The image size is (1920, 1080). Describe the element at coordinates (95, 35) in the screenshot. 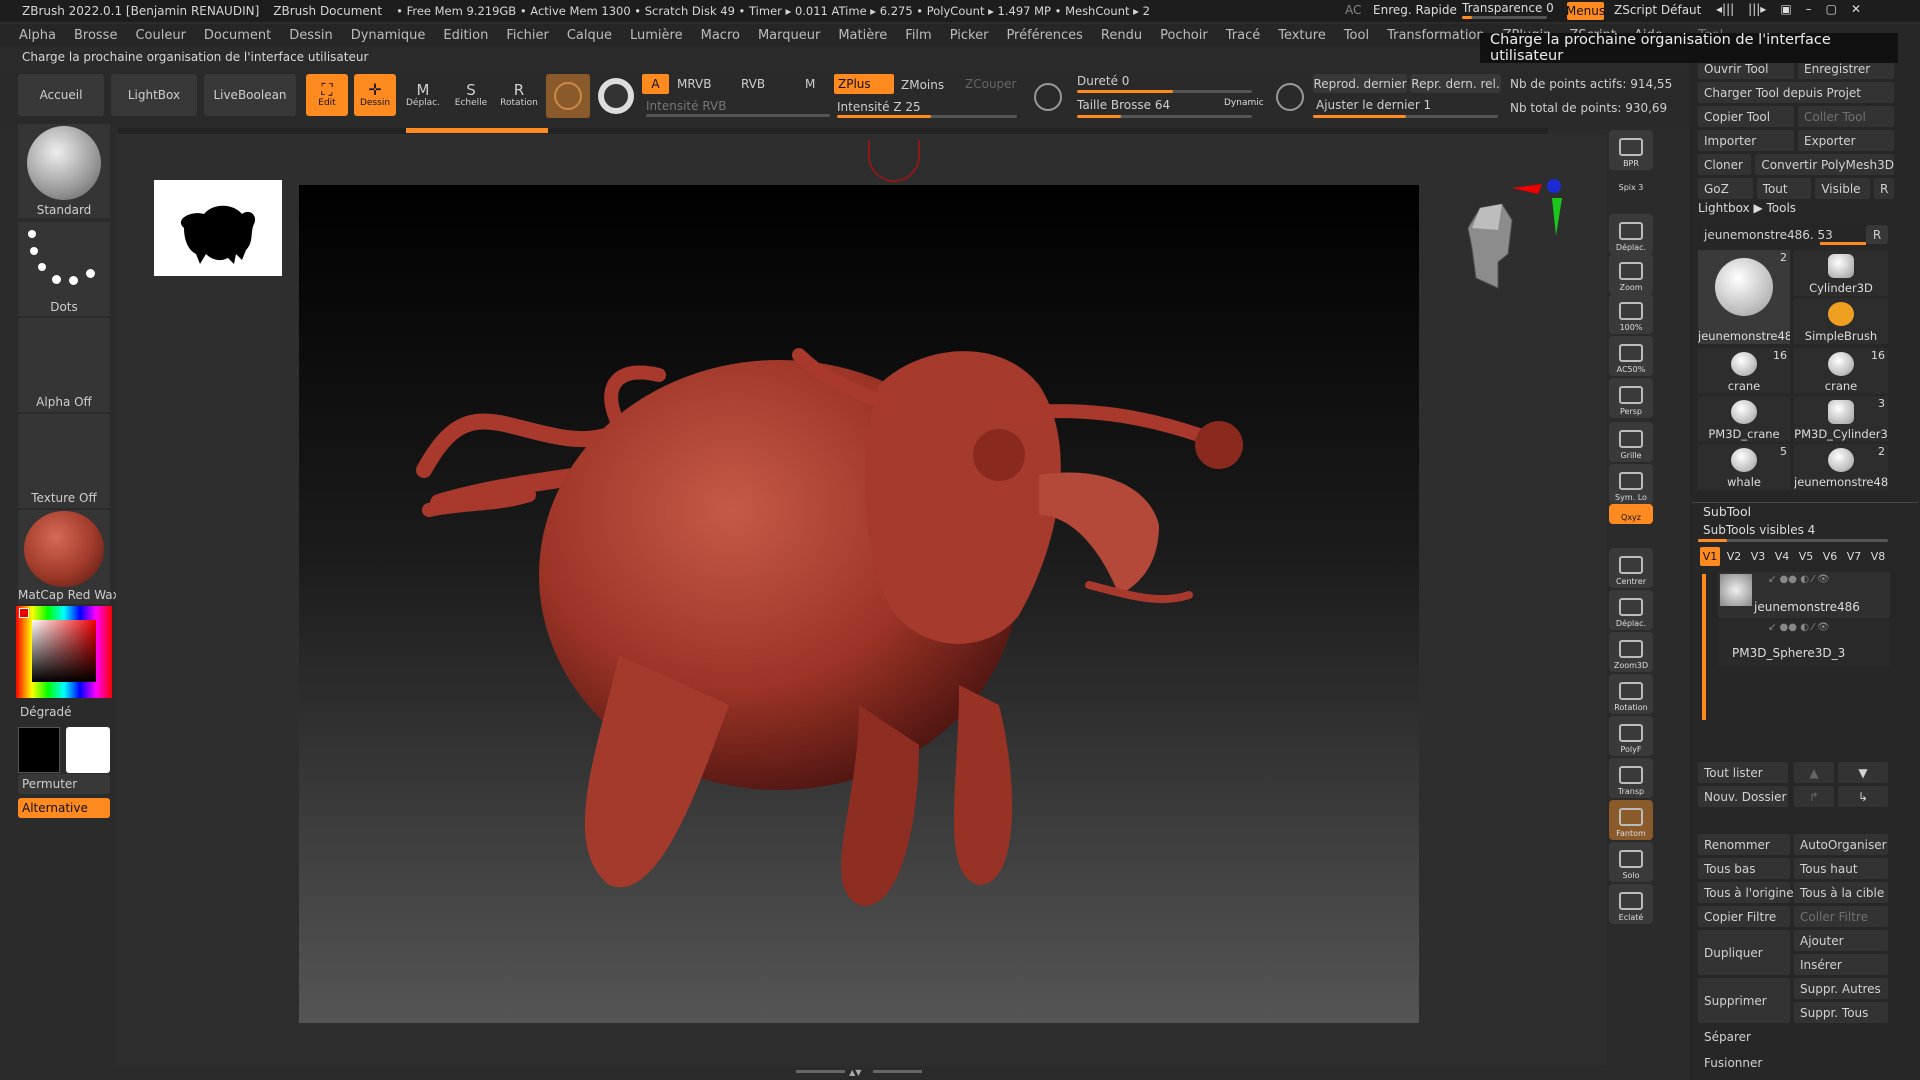

I see `menu-brosse: Brosse` at that location.